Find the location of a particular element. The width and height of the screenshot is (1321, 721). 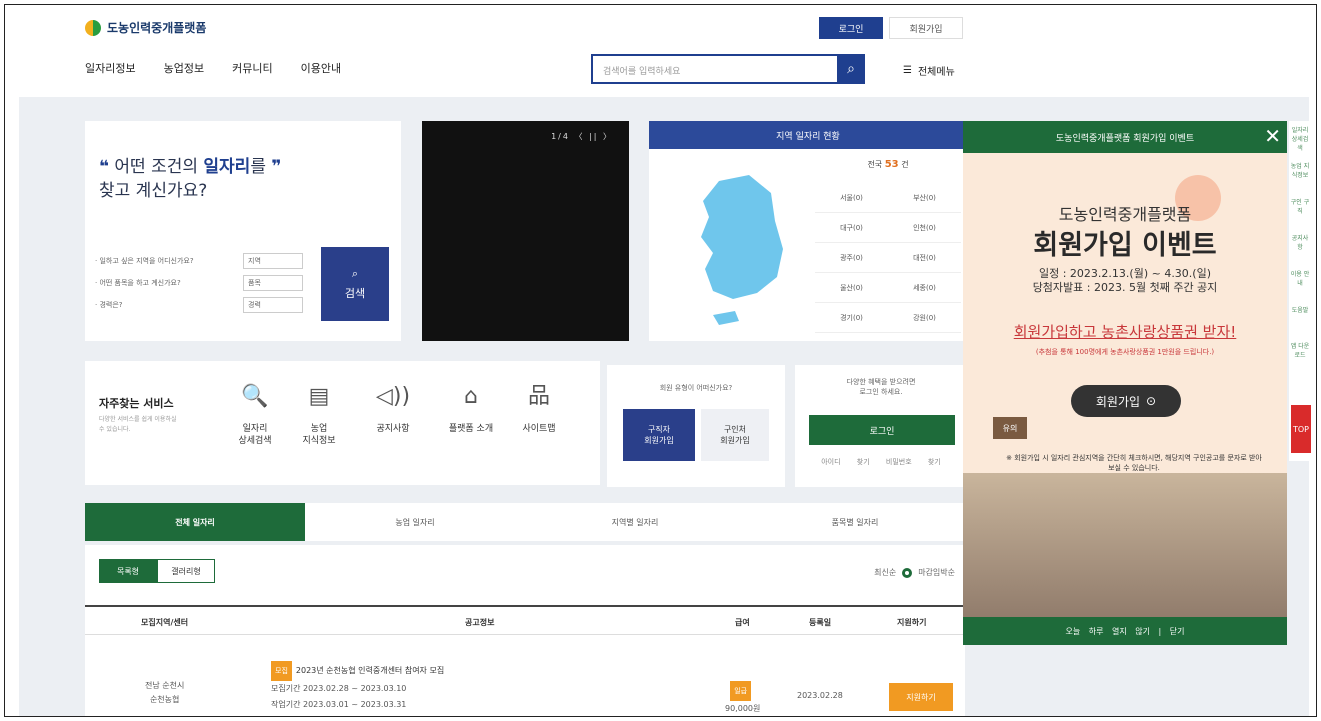

tab-item-jobs: 품목별 일자리 is located at coordinates (855, 522).